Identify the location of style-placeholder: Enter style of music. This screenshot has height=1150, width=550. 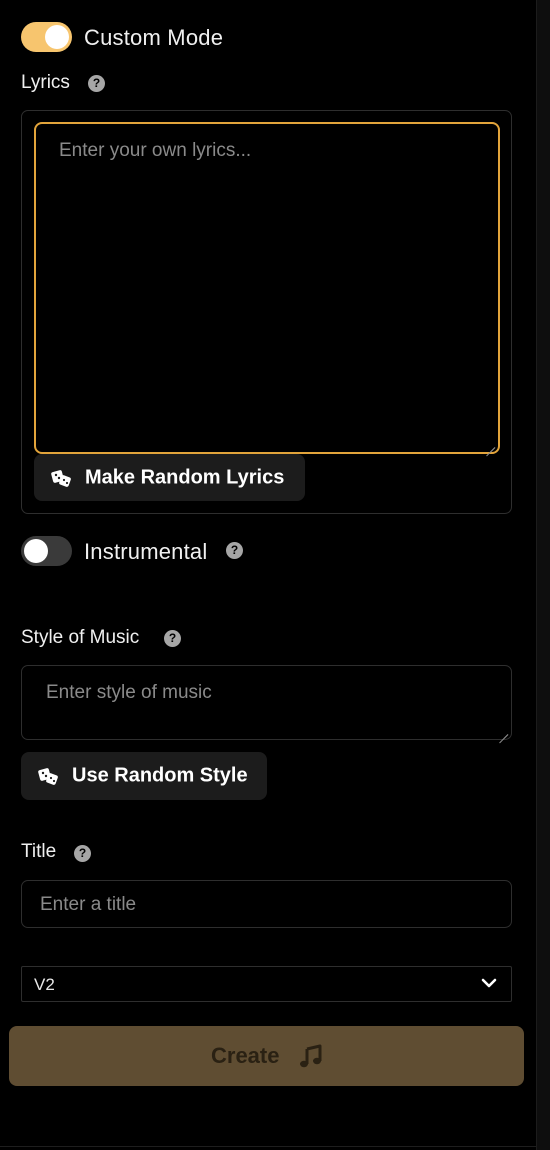
(129, 692).